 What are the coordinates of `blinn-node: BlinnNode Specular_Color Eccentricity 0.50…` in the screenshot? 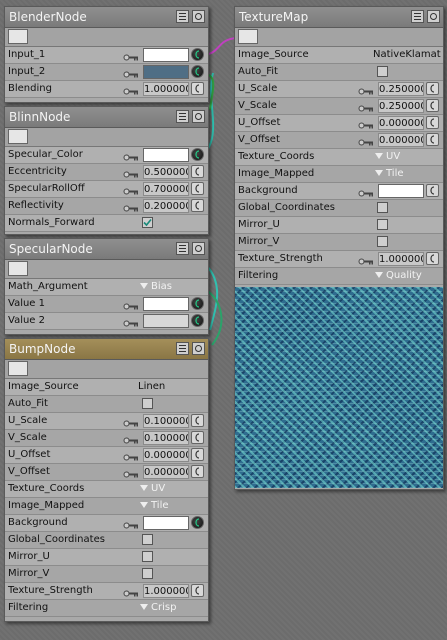 It's located at (106, 170).